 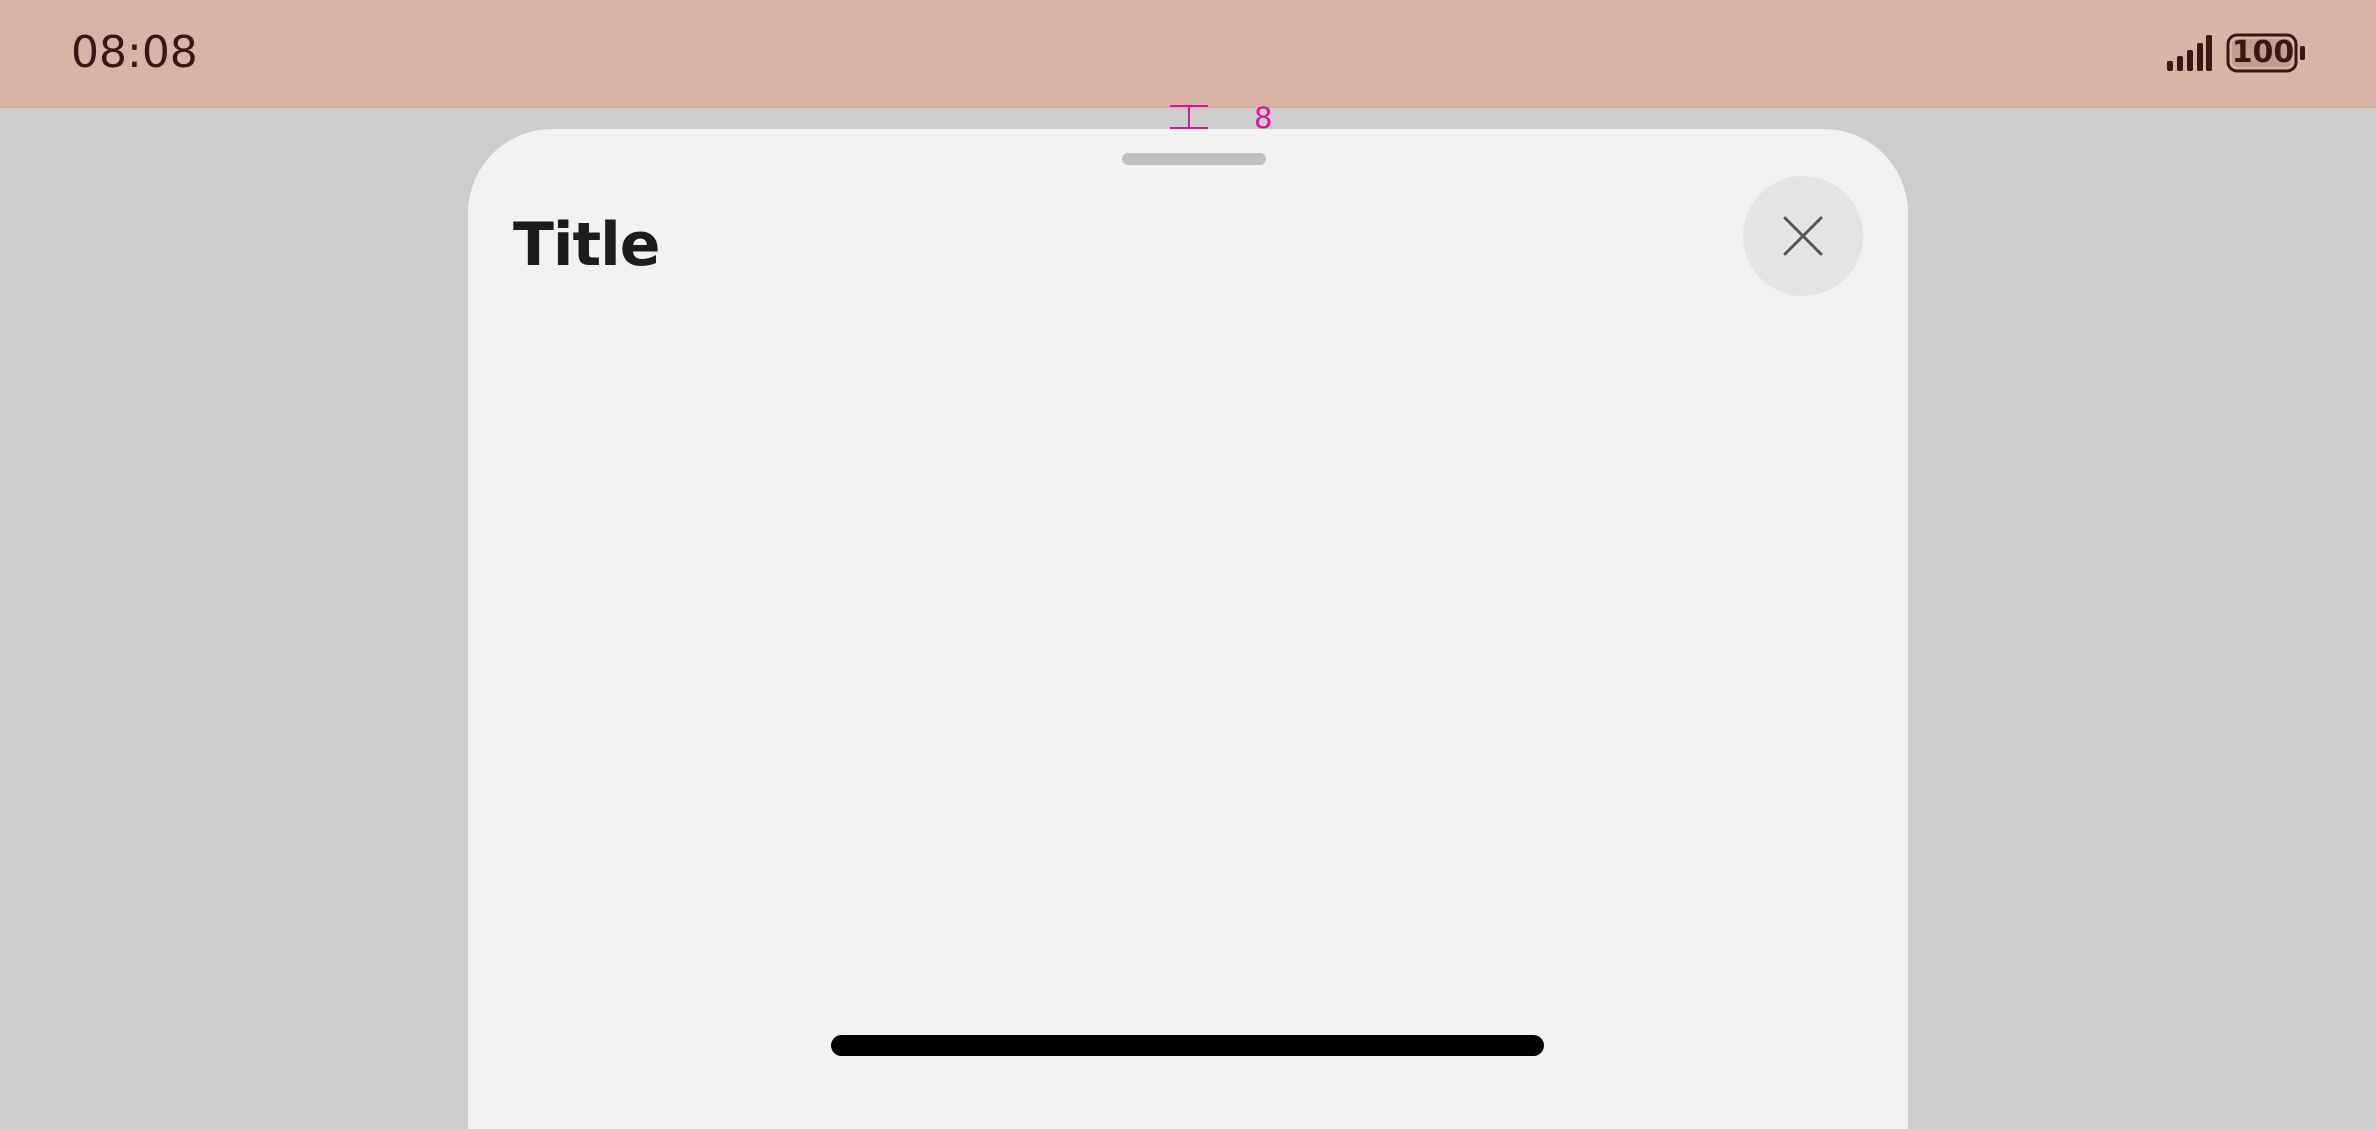 I want to click on home-indicator, so click(x=1187, y=1045).